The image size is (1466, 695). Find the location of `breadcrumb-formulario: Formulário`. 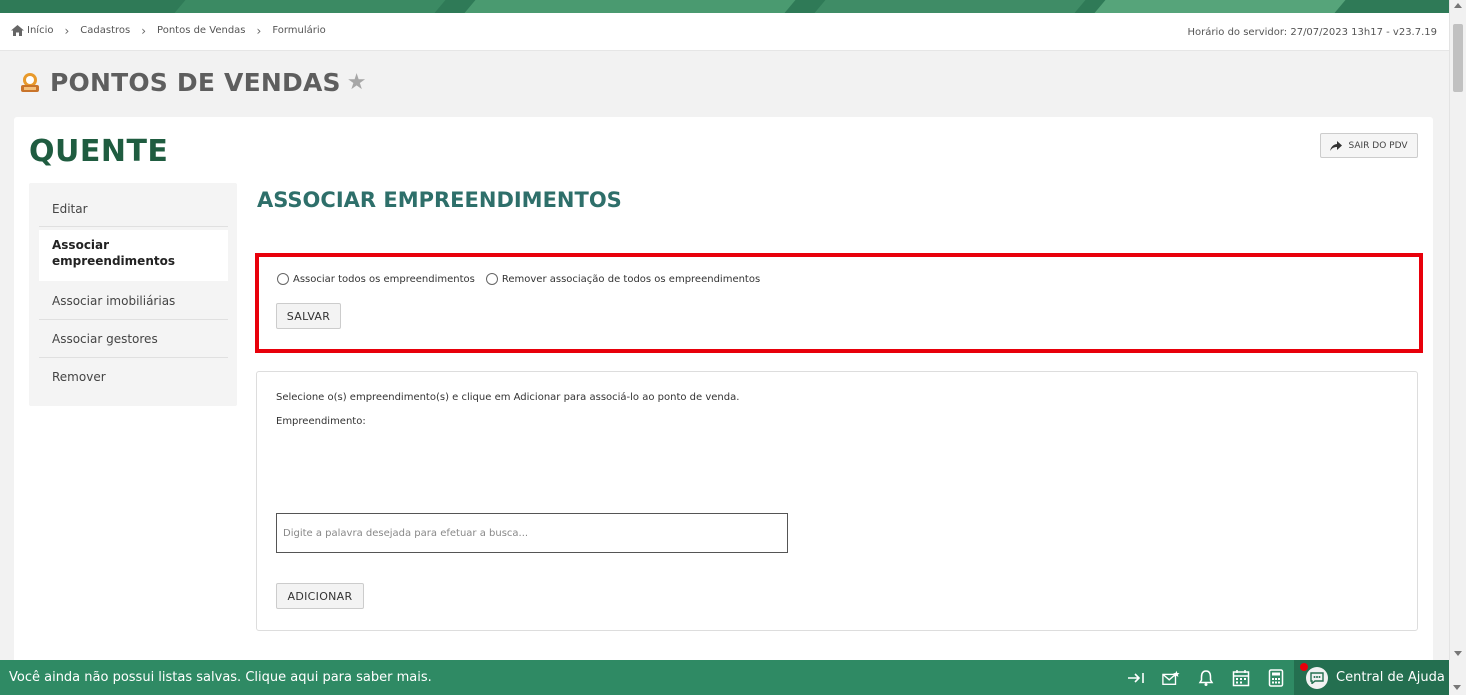

breadcrumb-formulario: Formulário is located at coordinates (299, 30).